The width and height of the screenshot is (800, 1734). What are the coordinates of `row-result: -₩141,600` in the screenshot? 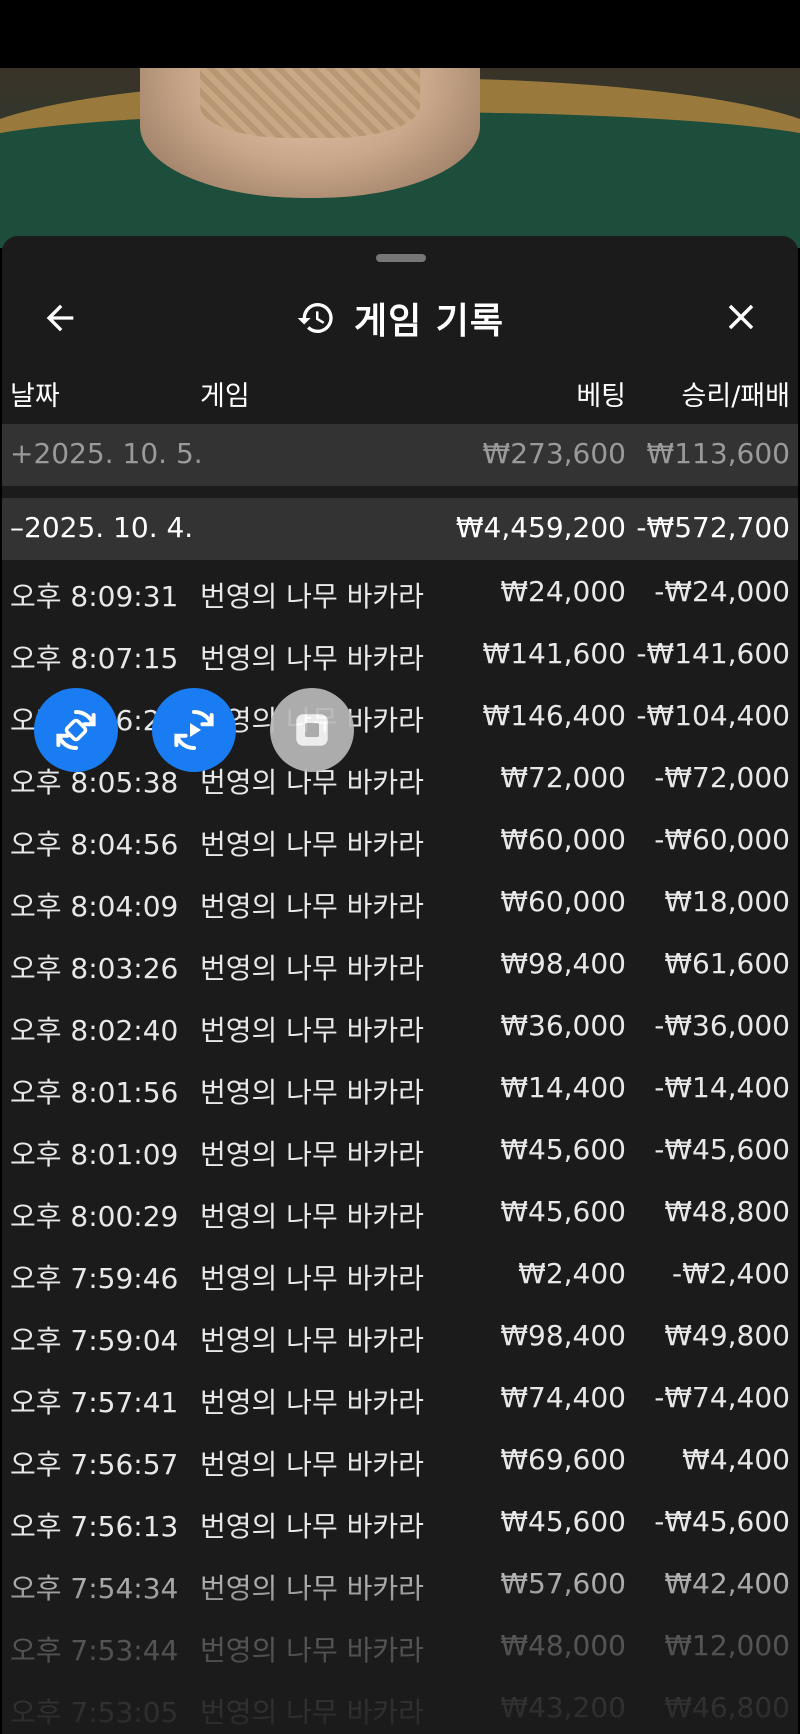 It's located at (713, 653).